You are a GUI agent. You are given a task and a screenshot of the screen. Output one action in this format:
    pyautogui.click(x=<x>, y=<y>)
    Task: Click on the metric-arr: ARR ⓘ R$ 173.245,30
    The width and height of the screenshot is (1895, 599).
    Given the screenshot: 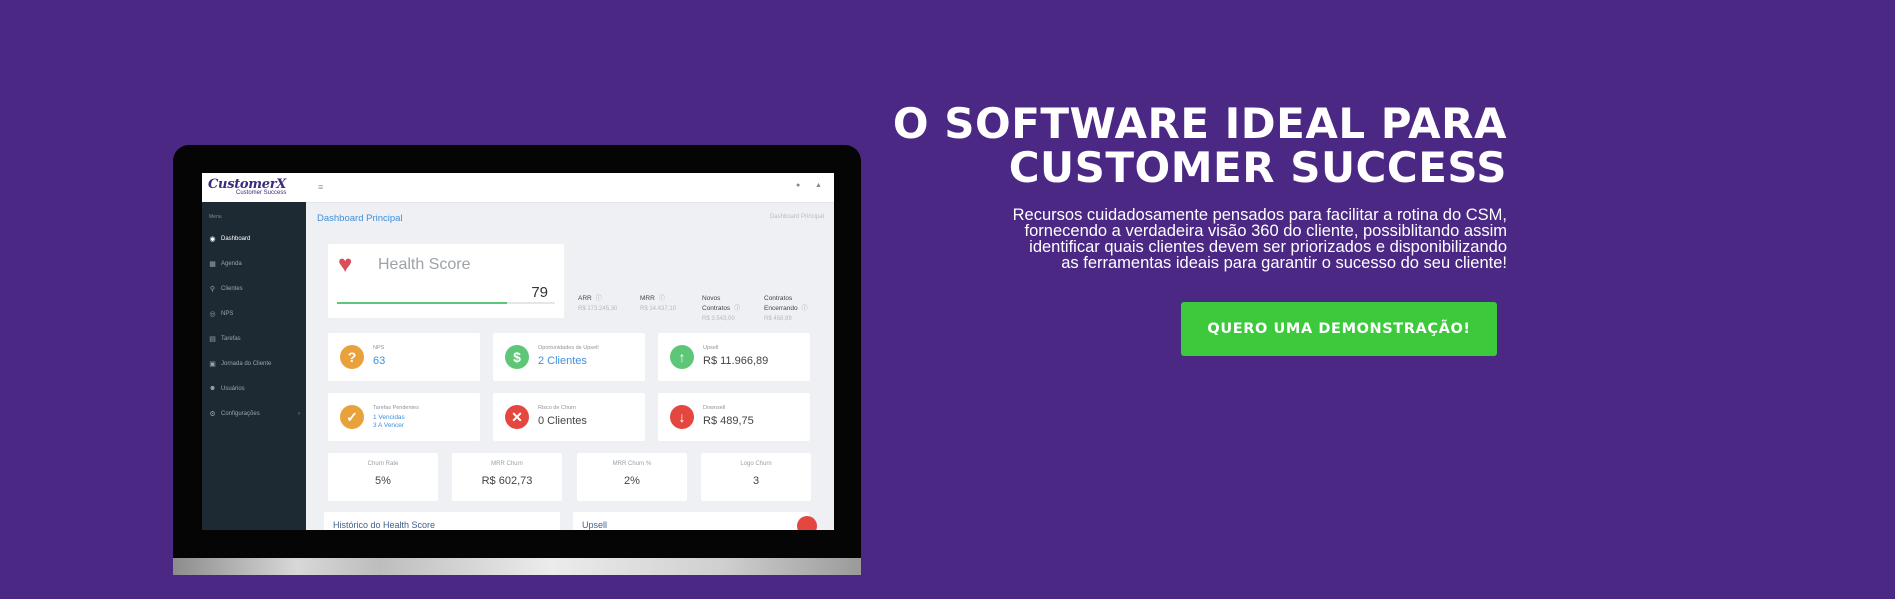 What is the action you would take?
    pyautogui.click(x=598, y=303)
    